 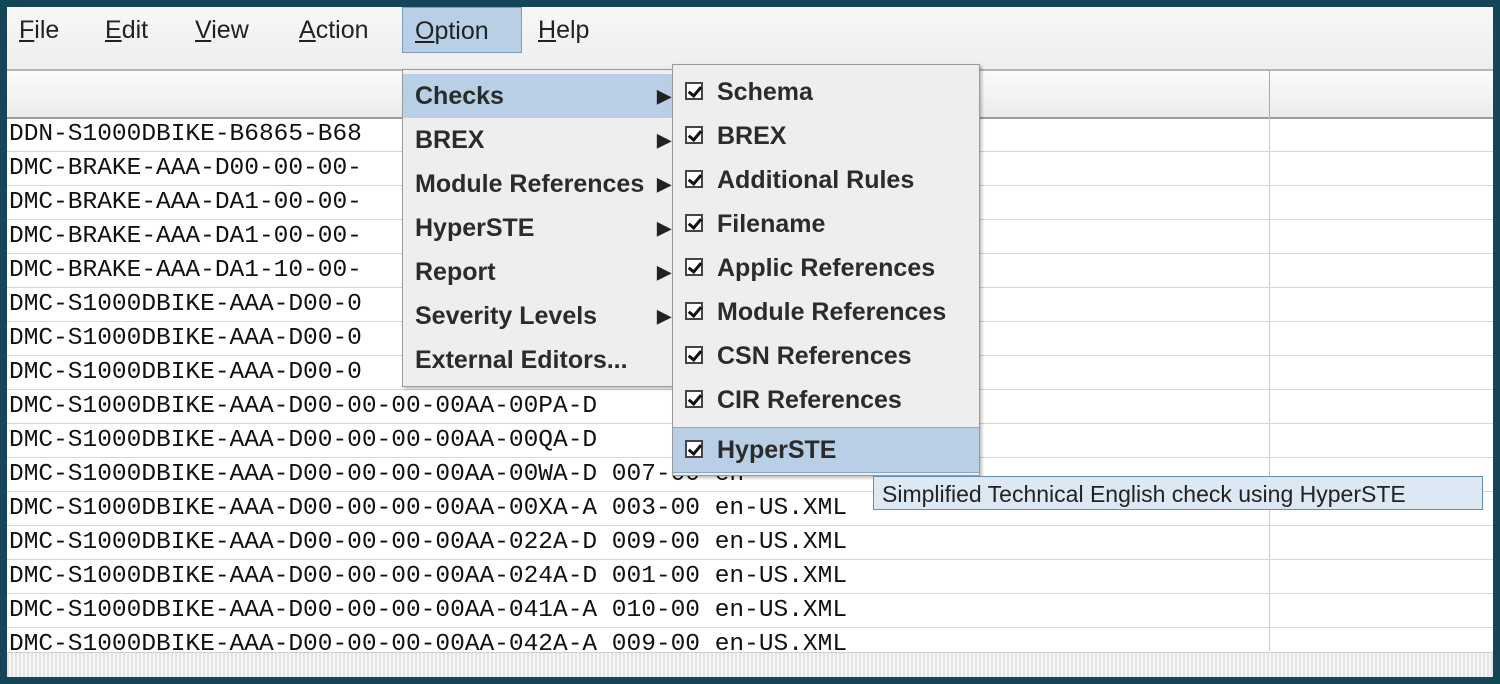 I want to click on table-cell: DDN-S1000DBIKE-B6865-B68, so click(x=185, y=134).